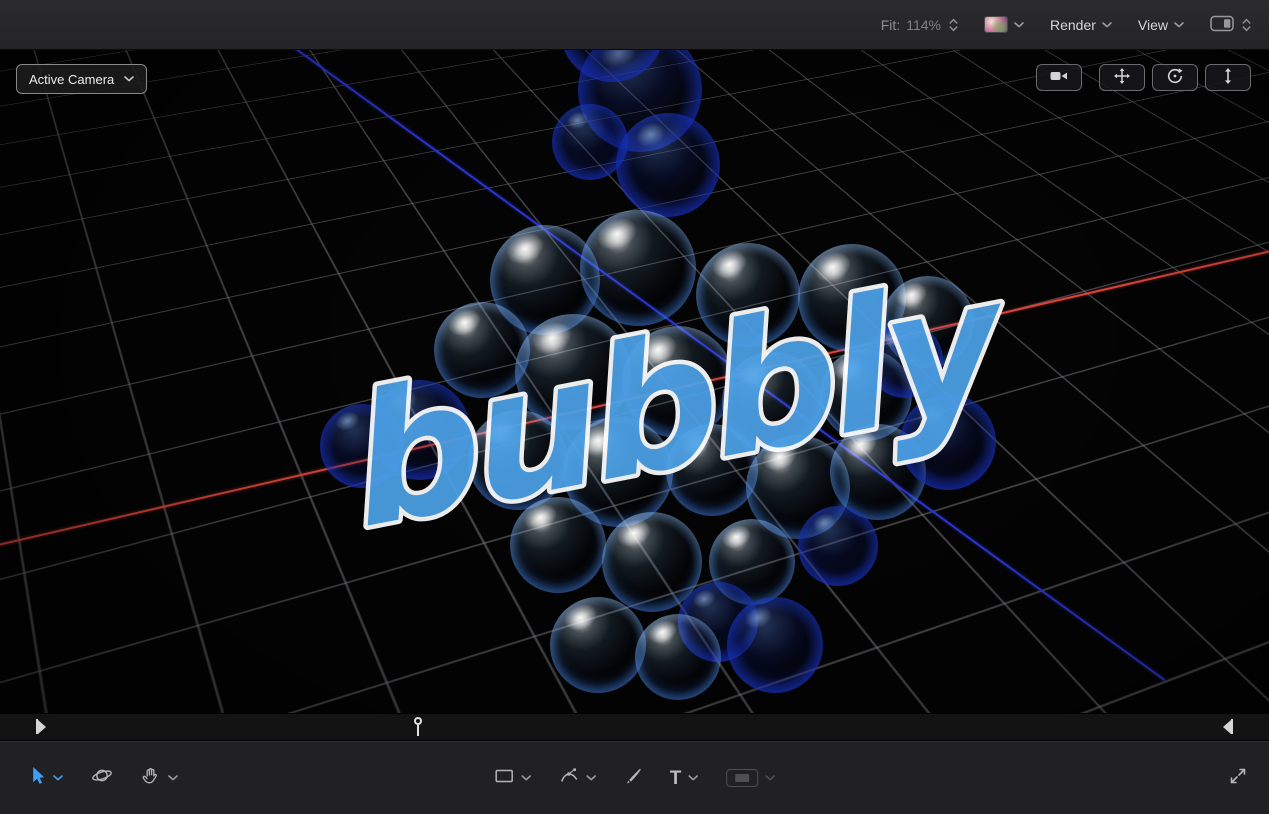 The width and height of the screenshot is (1269, 814). Describe the element at coordinates (72, 79) in the screenshot. I see `camera-selector-label: Active Camera` at that location.